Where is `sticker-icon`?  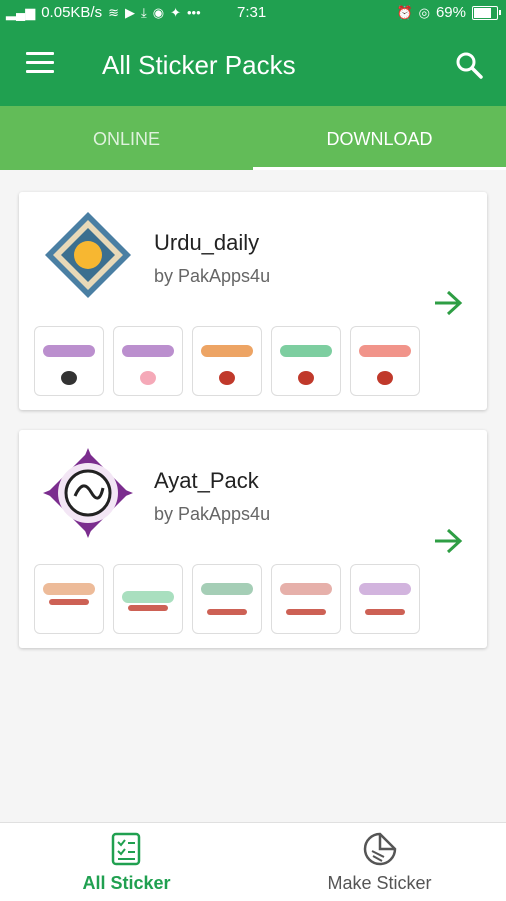 sticker-icon is located at coordinates (379, 849).